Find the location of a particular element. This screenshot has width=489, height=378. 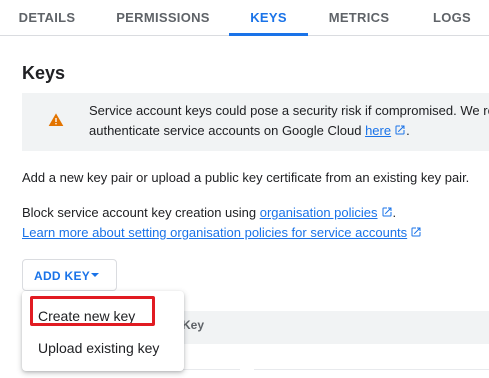

tab-bar: DETAILS PERMISSIONS KEYS METRICS LOGS is located at coordinates (244, 18).